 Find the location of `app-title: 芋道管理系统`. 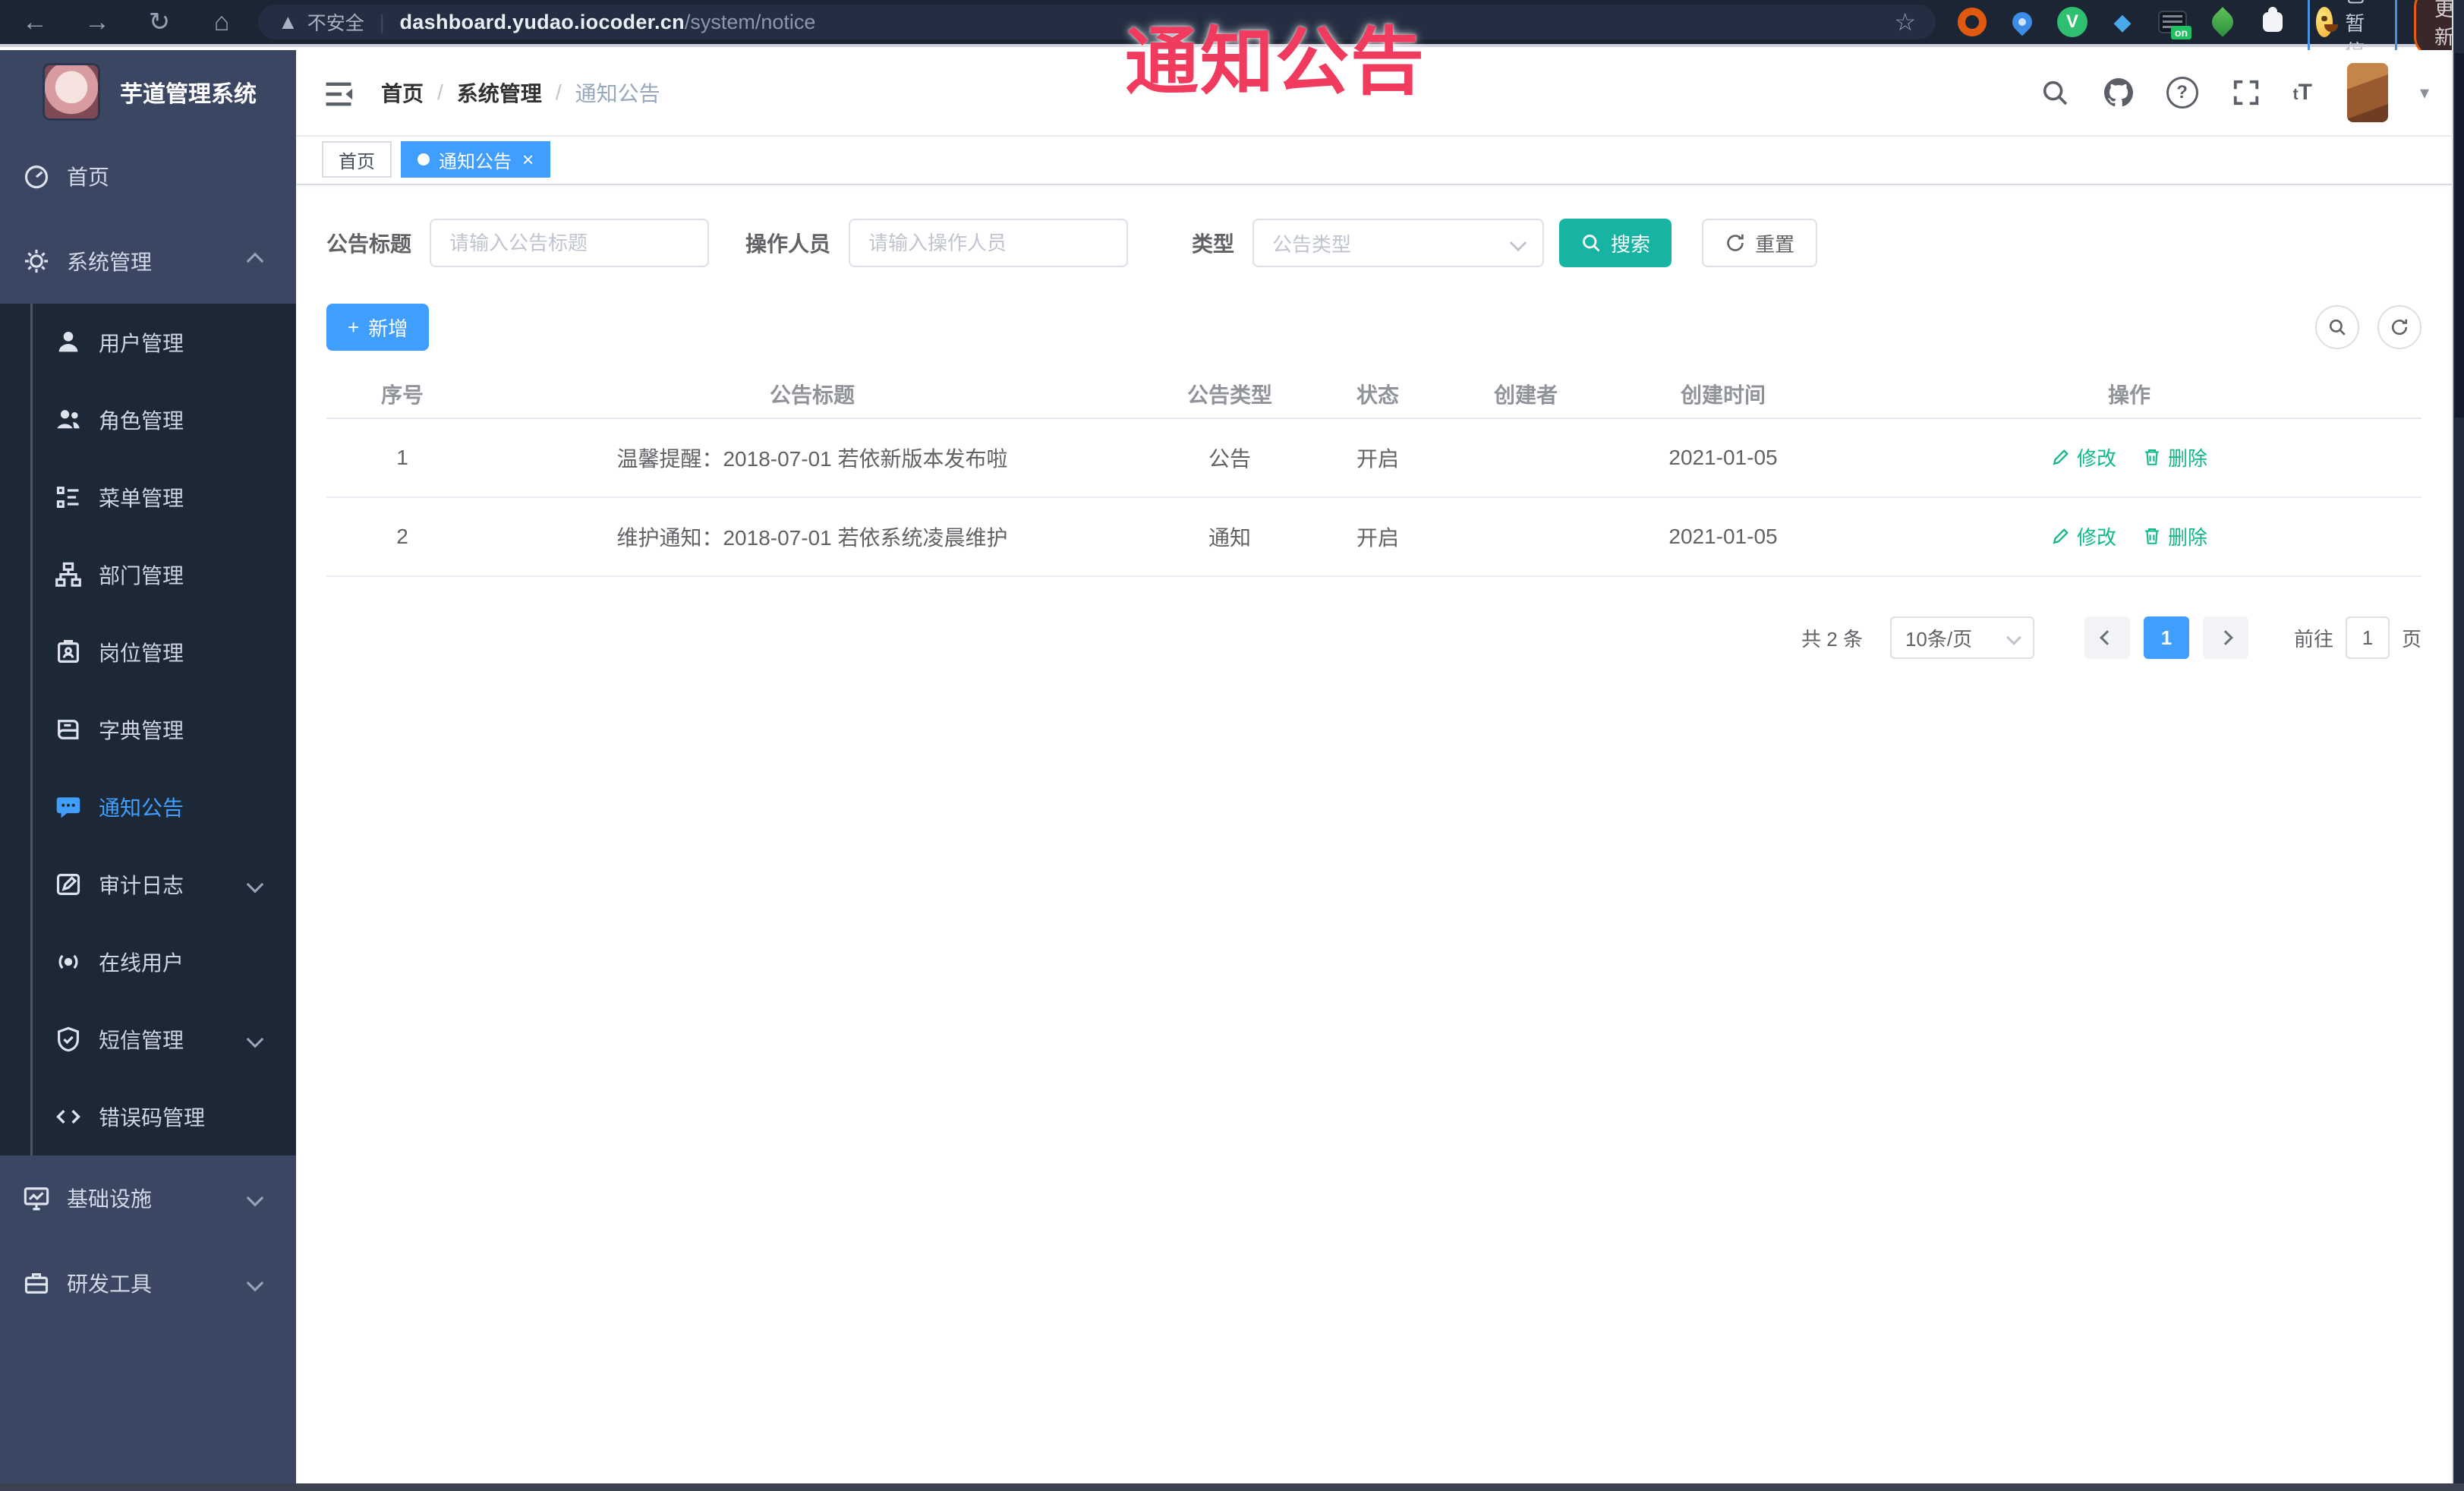

app-title: 芋道管理系统 is located at coordinates (188, 94).